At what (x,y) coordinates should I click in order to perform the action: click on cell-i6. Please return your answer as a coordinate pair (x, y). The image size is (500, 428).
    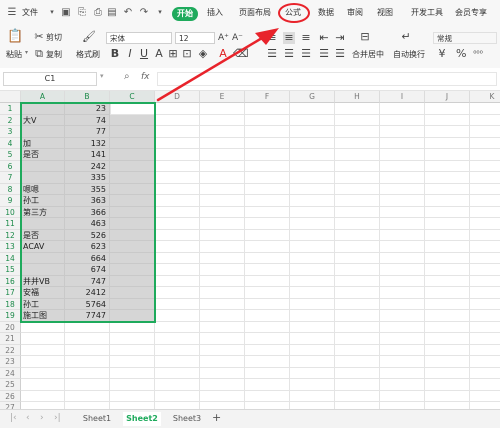
    Looking at the image, I should click on (402, 166).